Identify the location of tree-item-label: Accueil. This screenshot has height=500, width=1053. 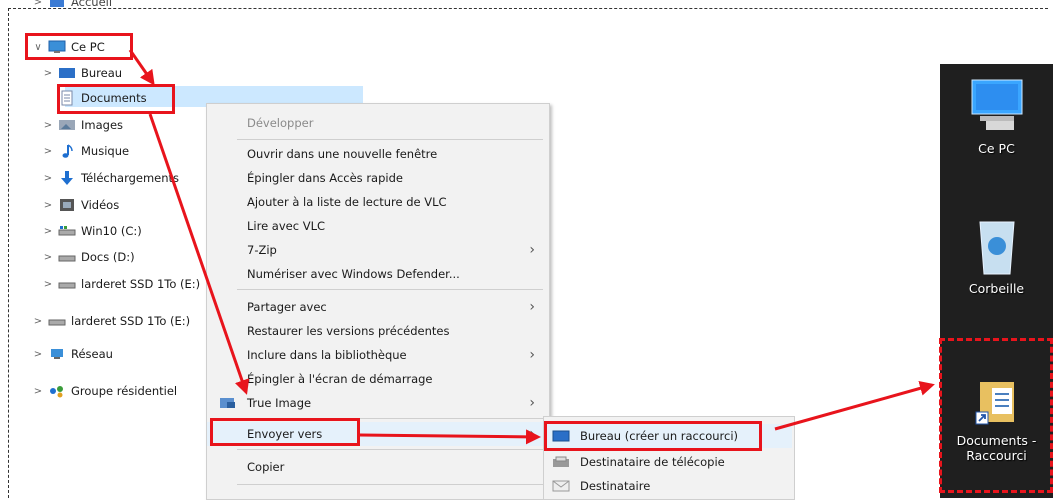
(92, 4).